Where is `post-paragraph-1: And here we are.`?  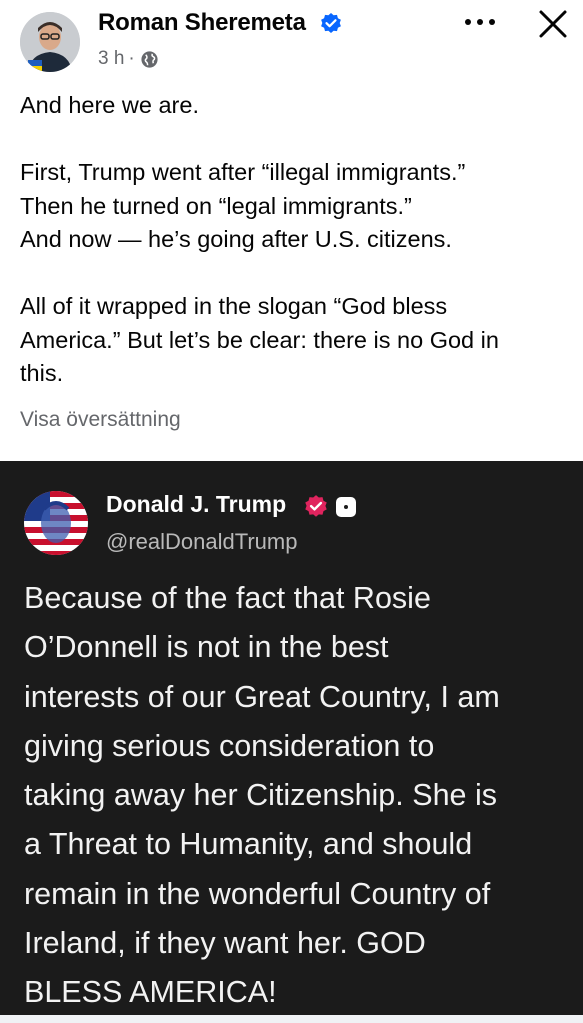
post-paragraph-1: And here we are. is located at coordinates (295, 106).